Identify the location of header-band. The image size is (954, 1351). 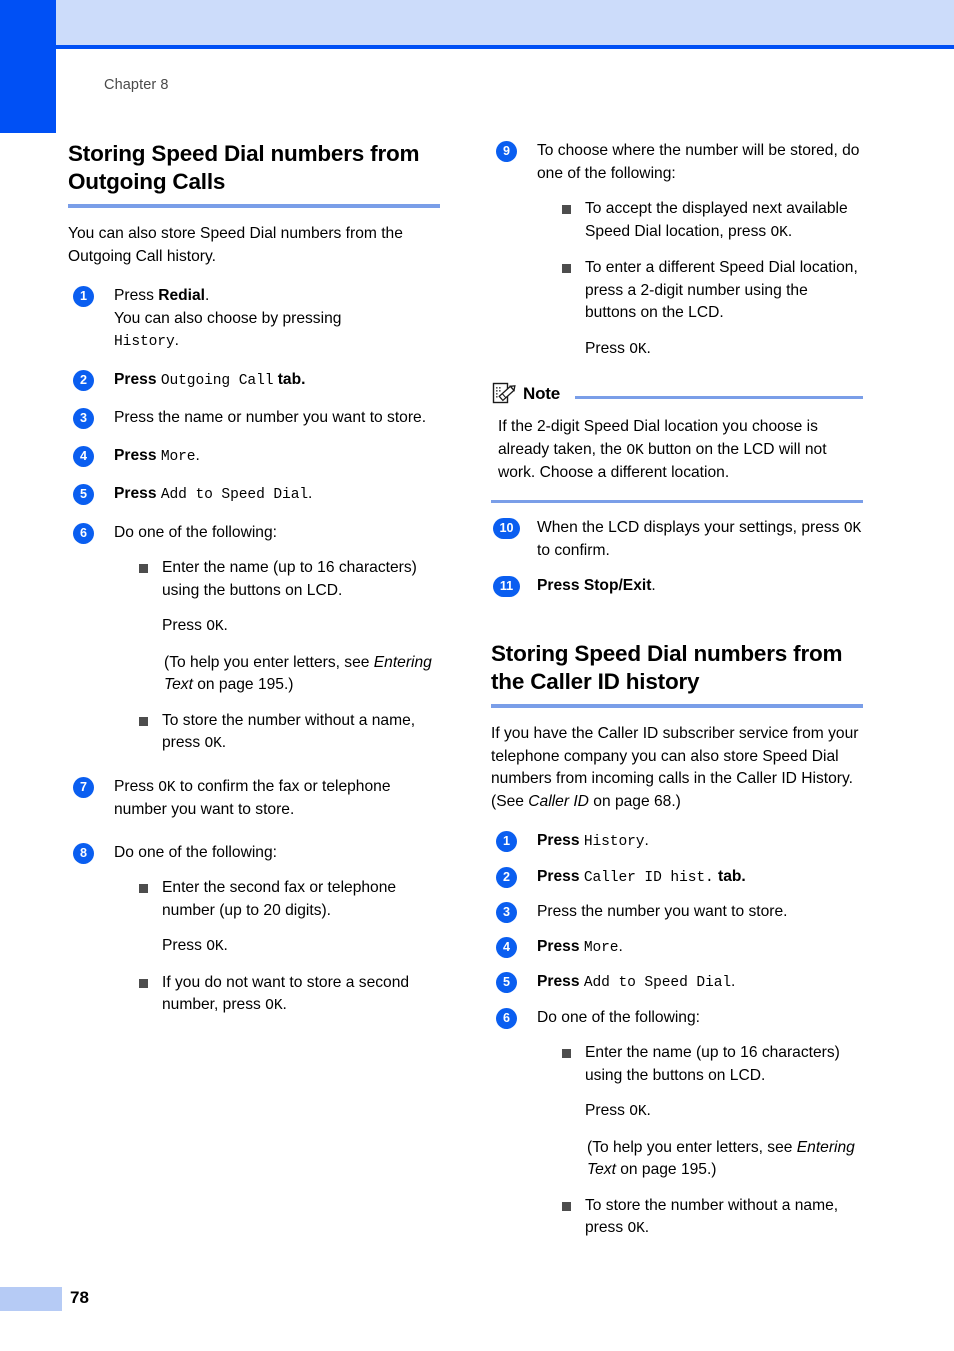
(505, 22).